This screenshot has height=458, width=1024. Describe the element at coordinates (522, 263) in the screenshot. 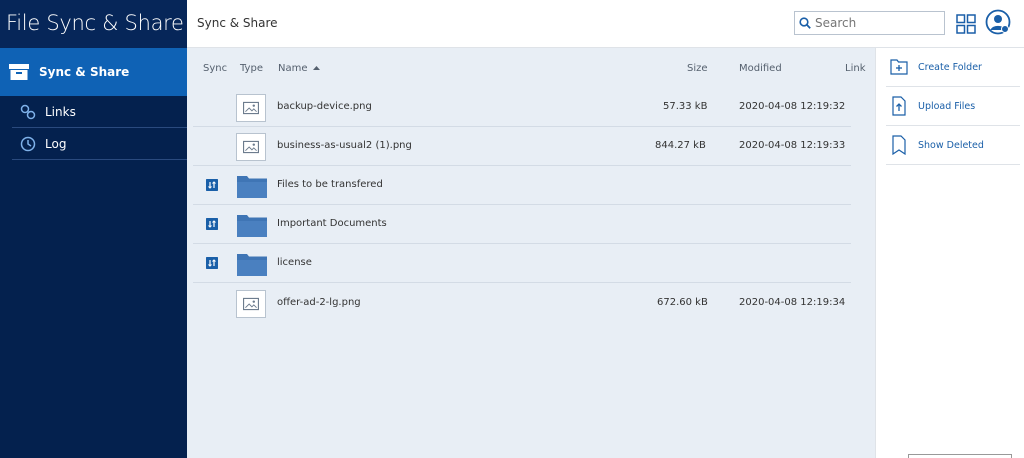

I see `table-row: license` at that location.